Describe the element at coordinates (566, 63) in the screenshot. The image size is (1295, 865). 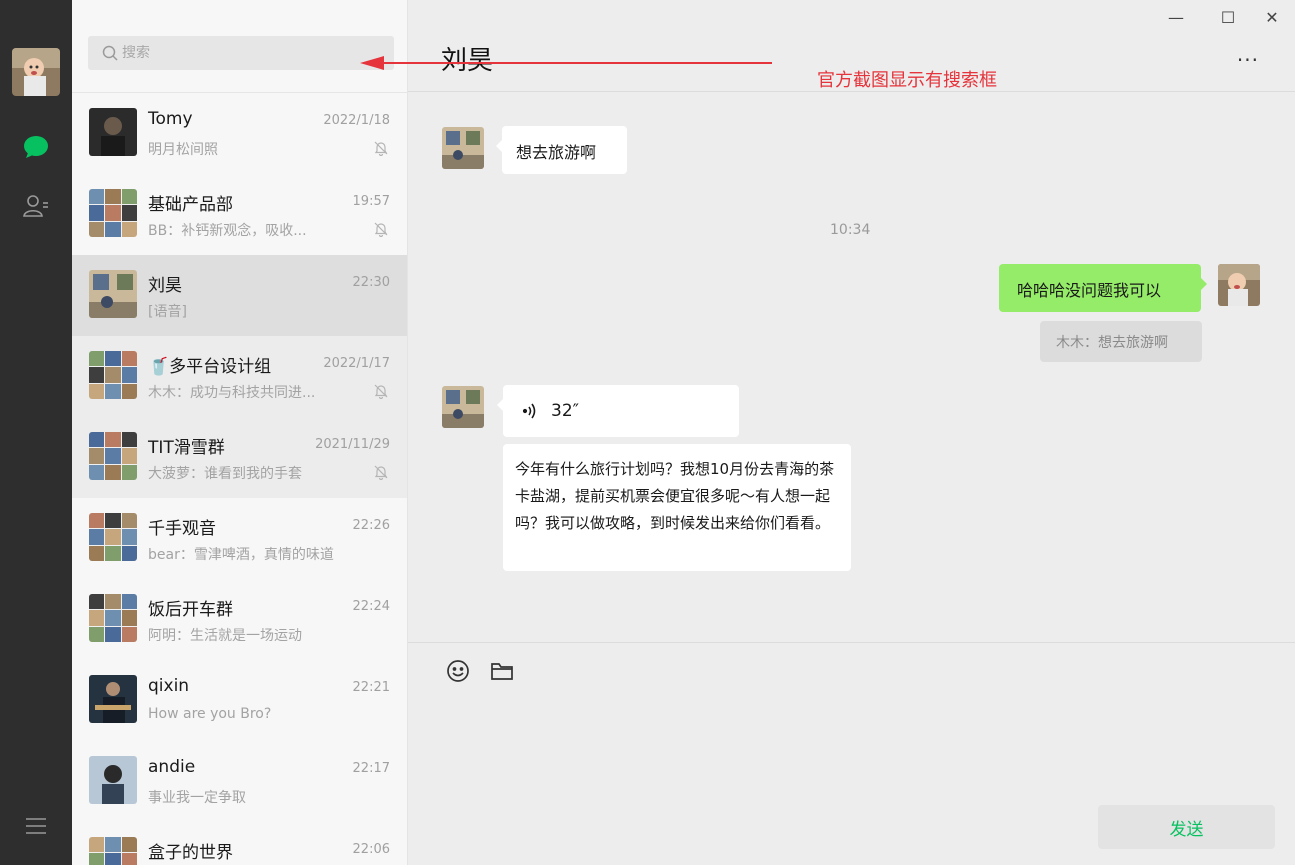
I see `annotation-arrow` at that location.